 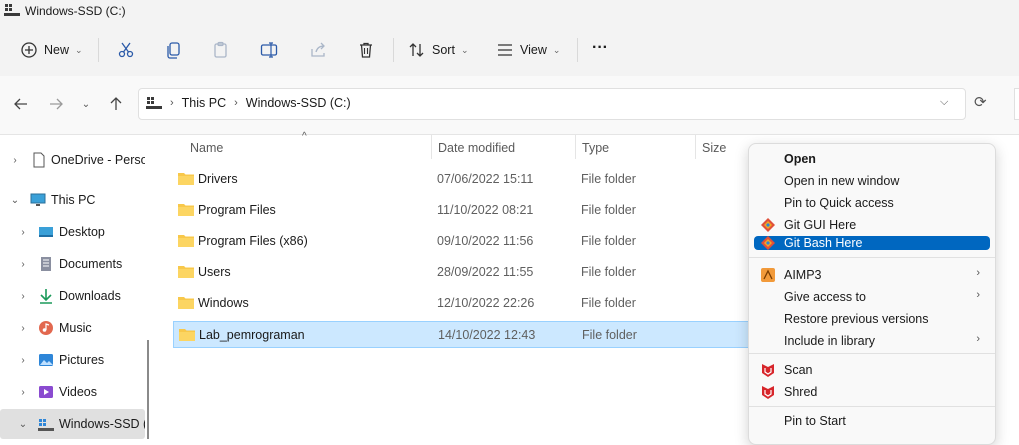 I want to click on column-header-size: Size, so click(x=714, y=148).